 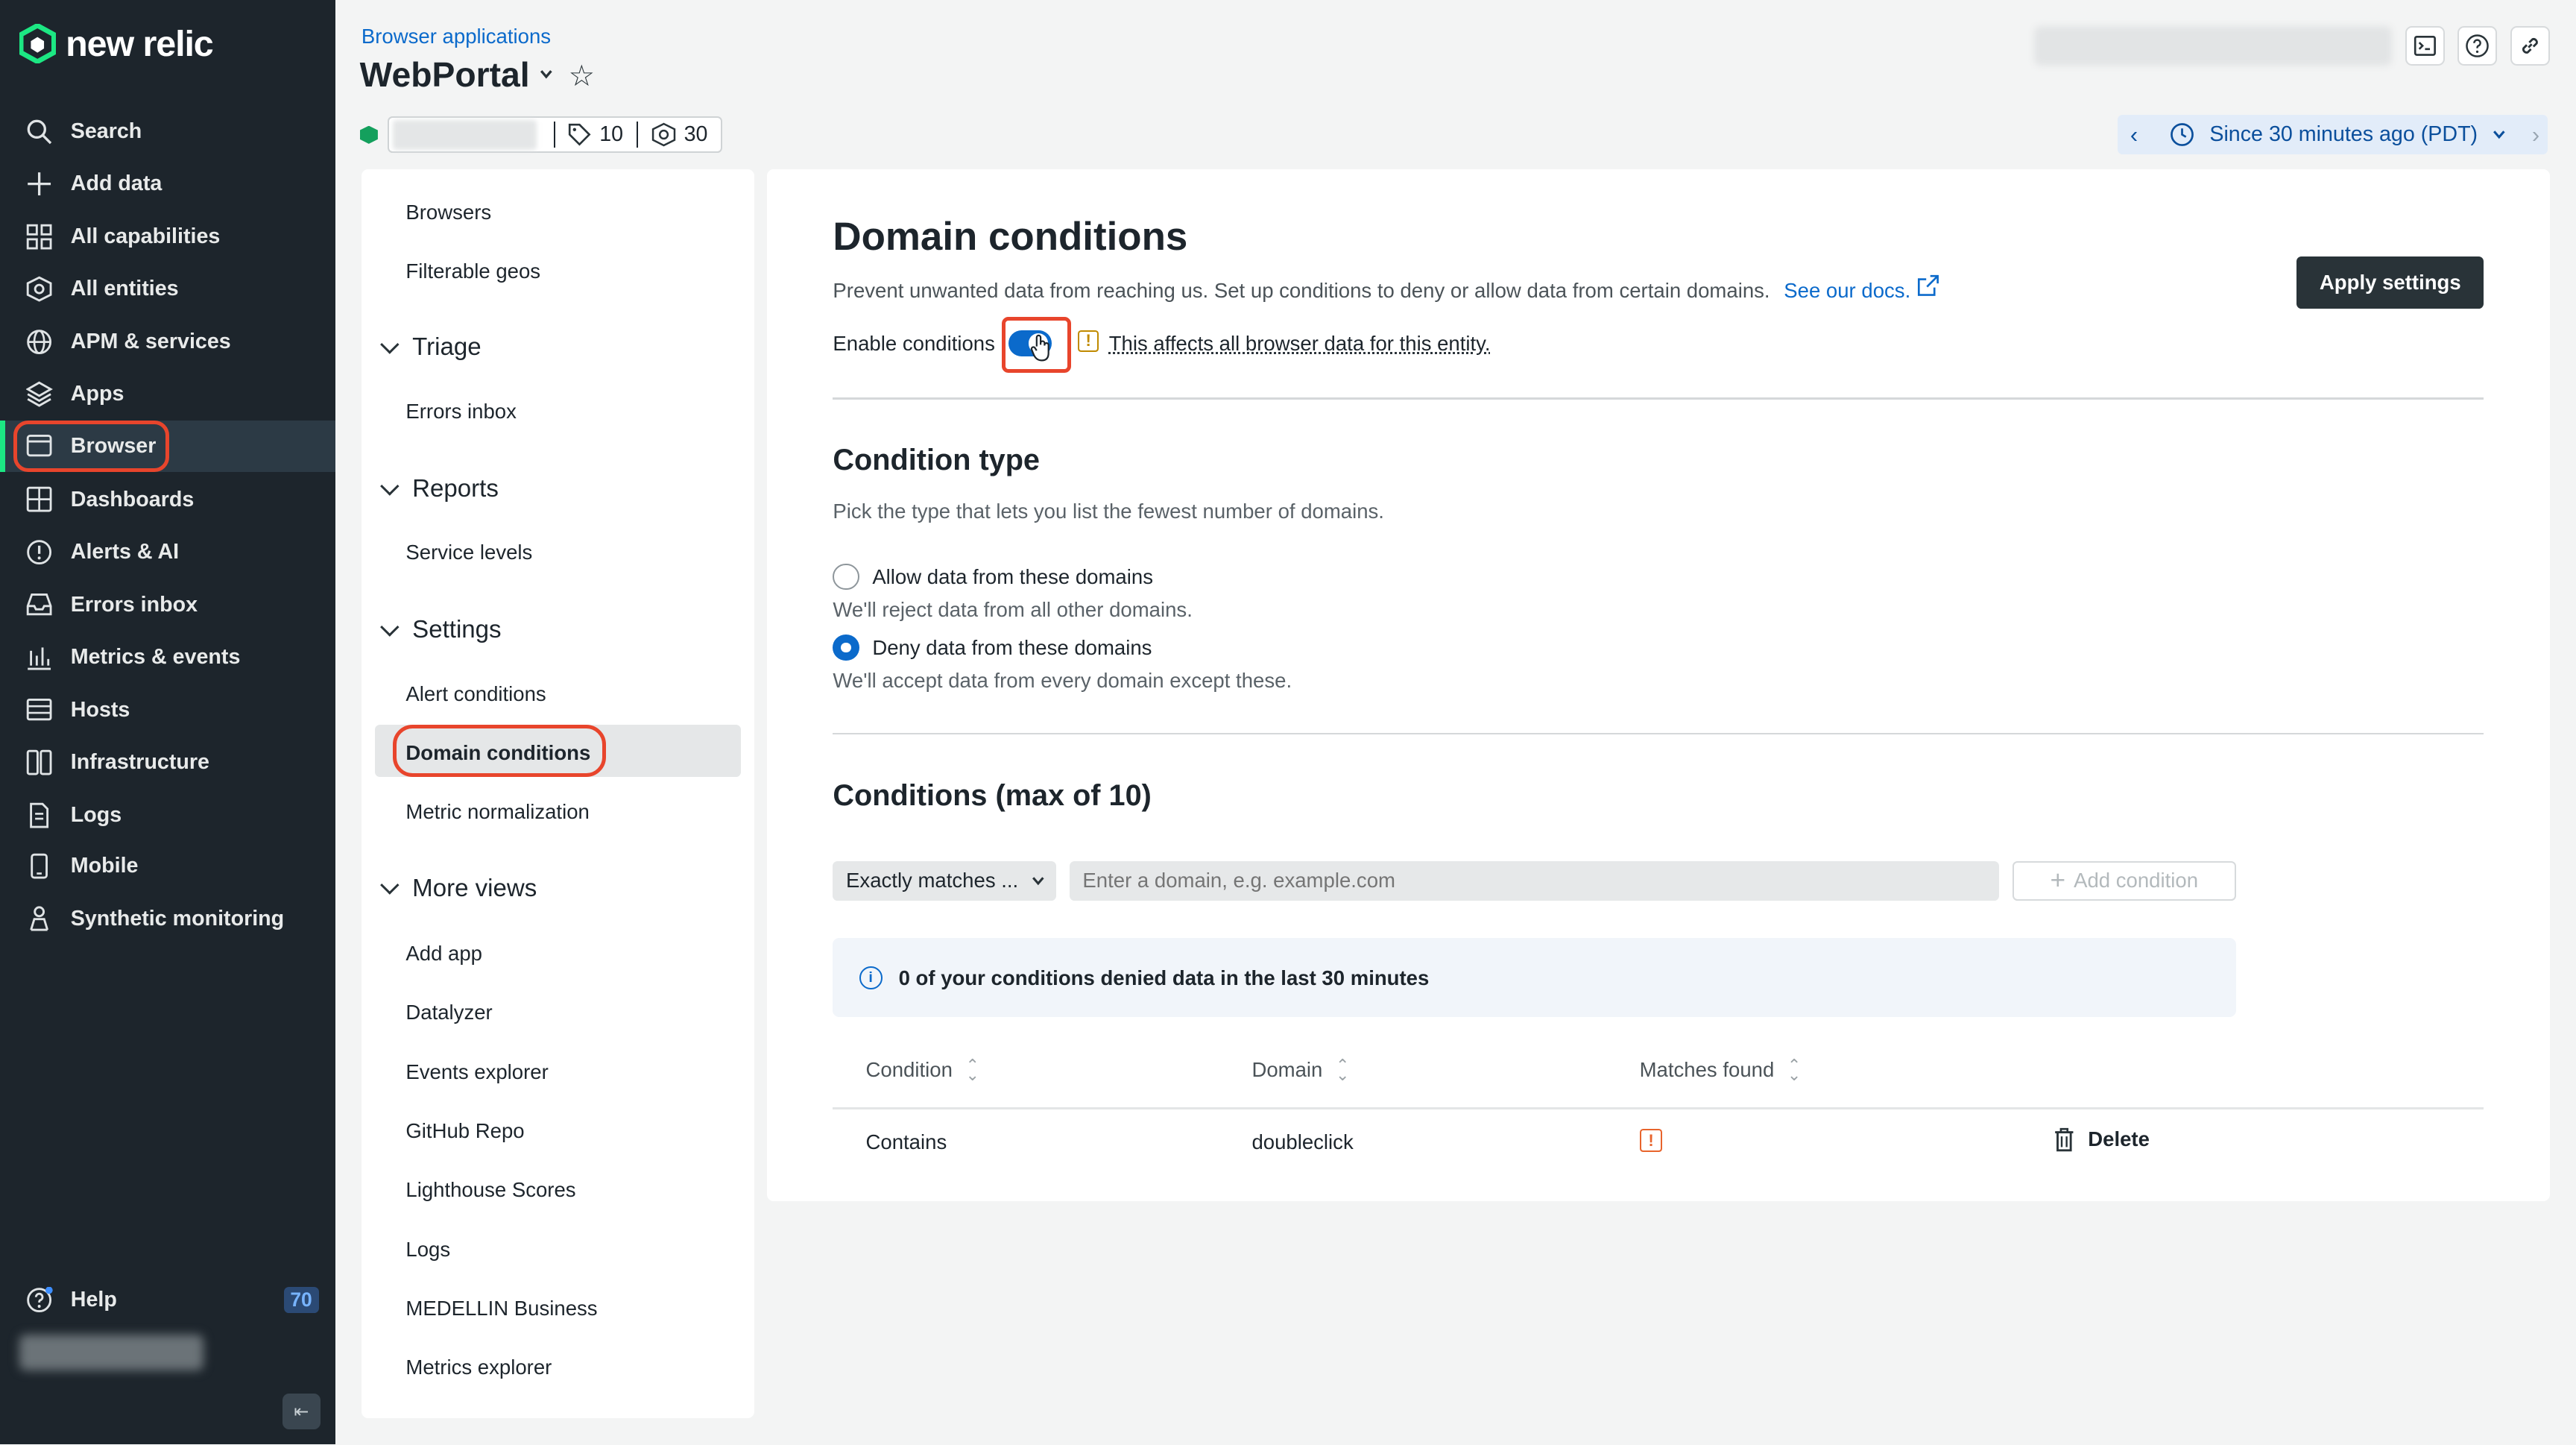 I want to click on entity-tags-bar: 10 30, so click(x=555, y=134).